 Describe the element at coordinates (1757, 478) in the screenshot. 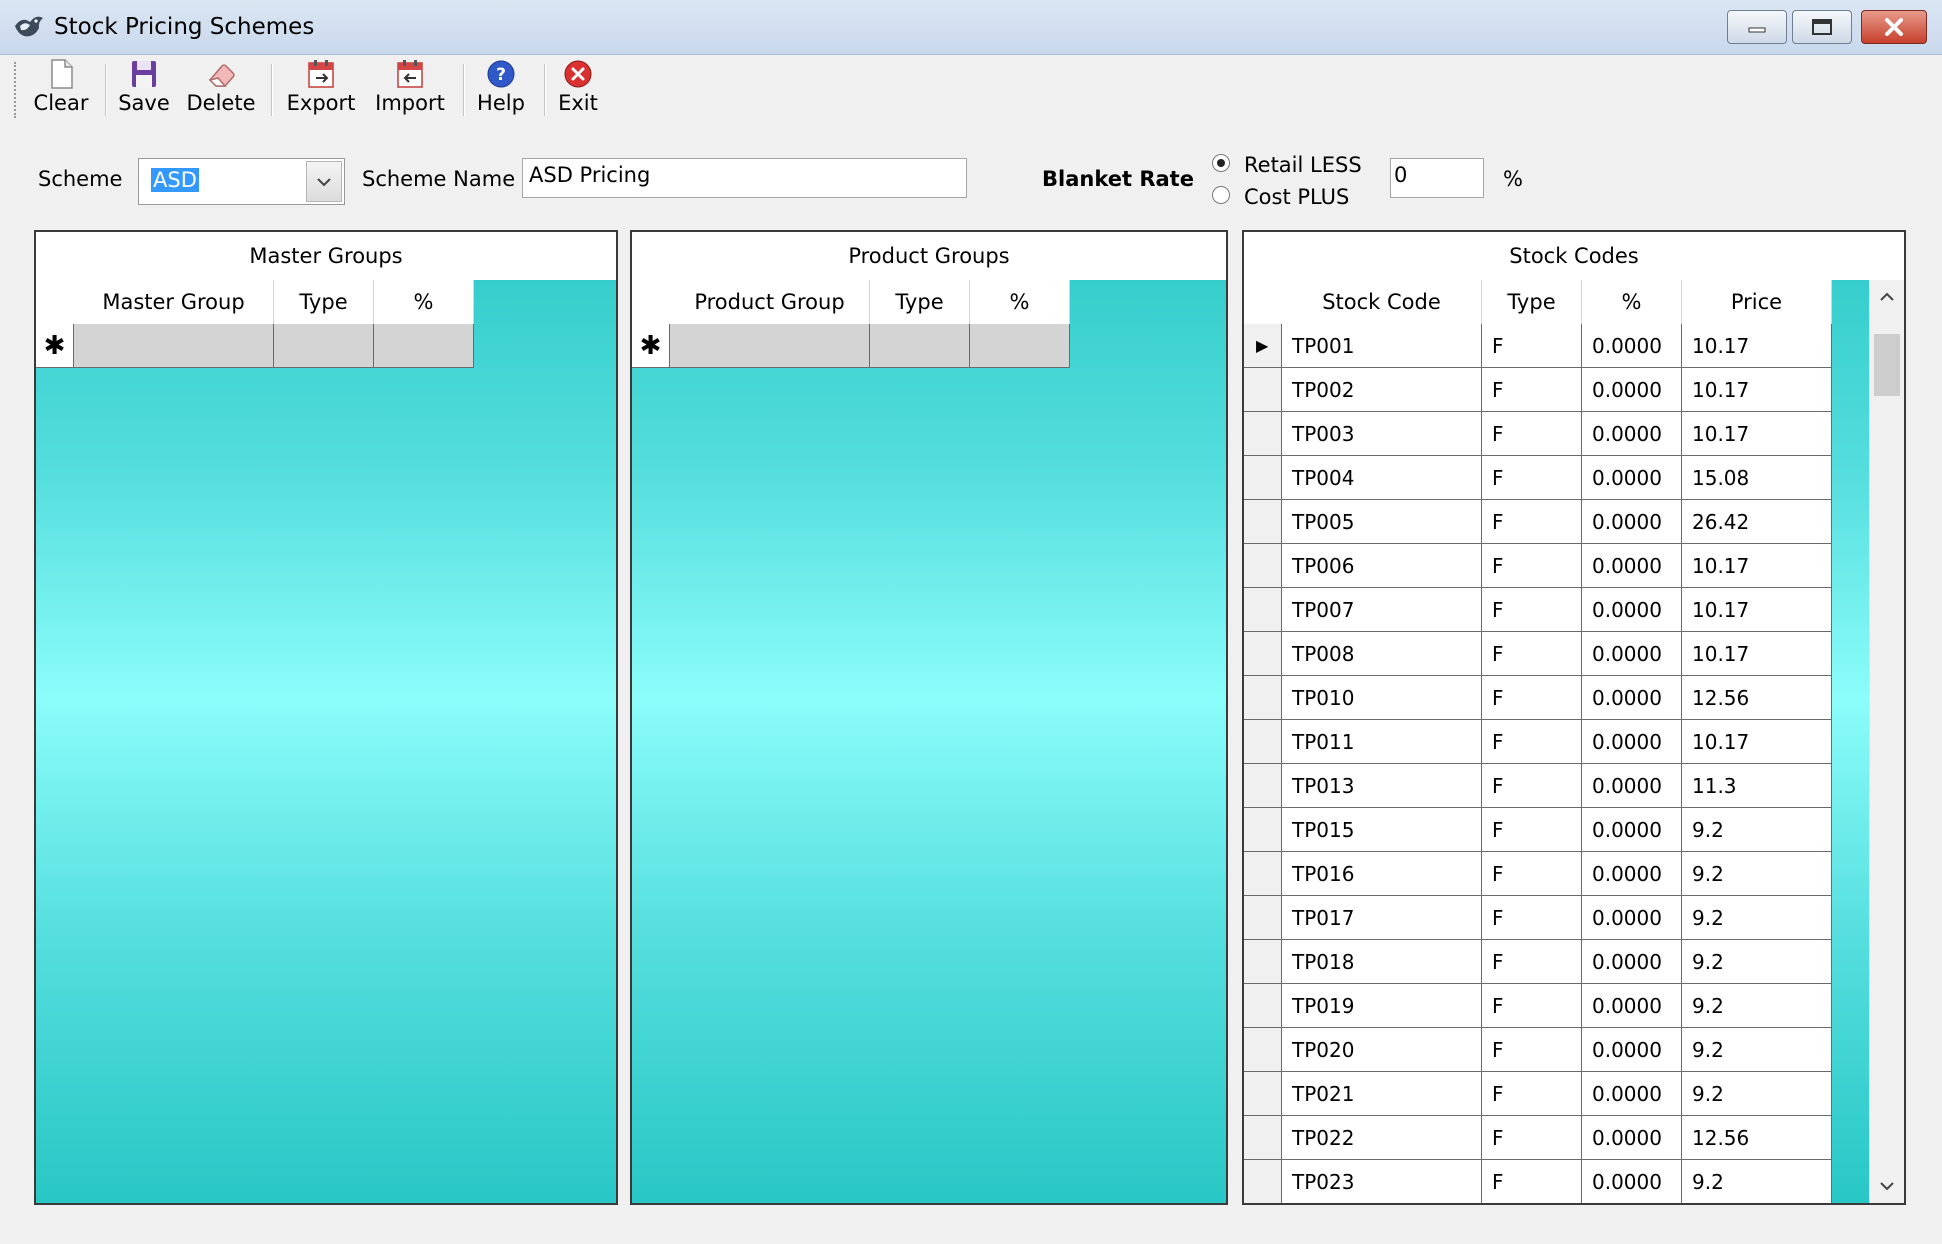

I see `price-cell: 15.08` at that location.